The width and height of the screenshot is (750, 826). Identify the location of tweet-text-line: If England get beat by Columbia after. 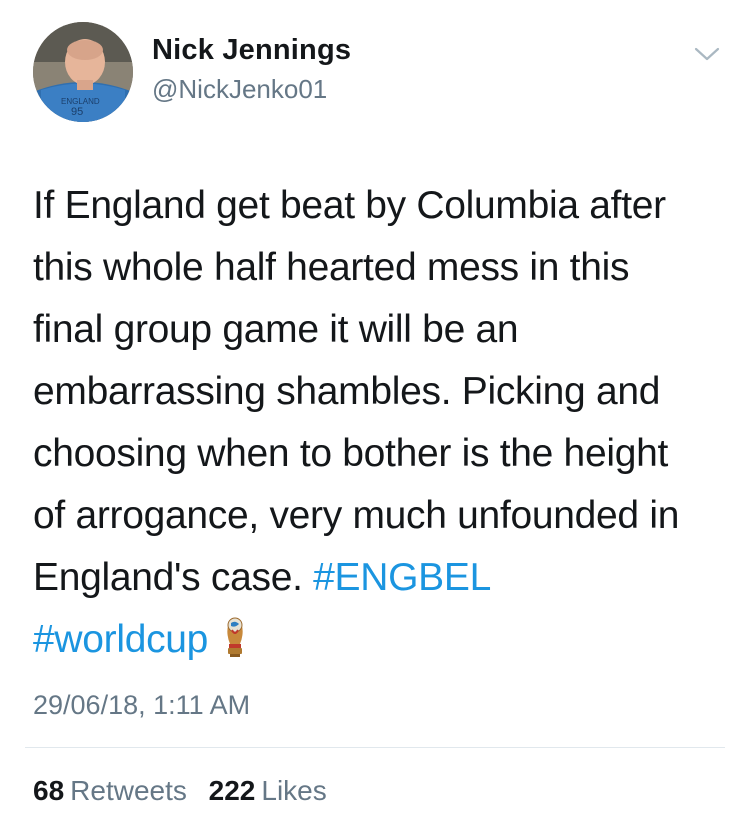
(349, 205).